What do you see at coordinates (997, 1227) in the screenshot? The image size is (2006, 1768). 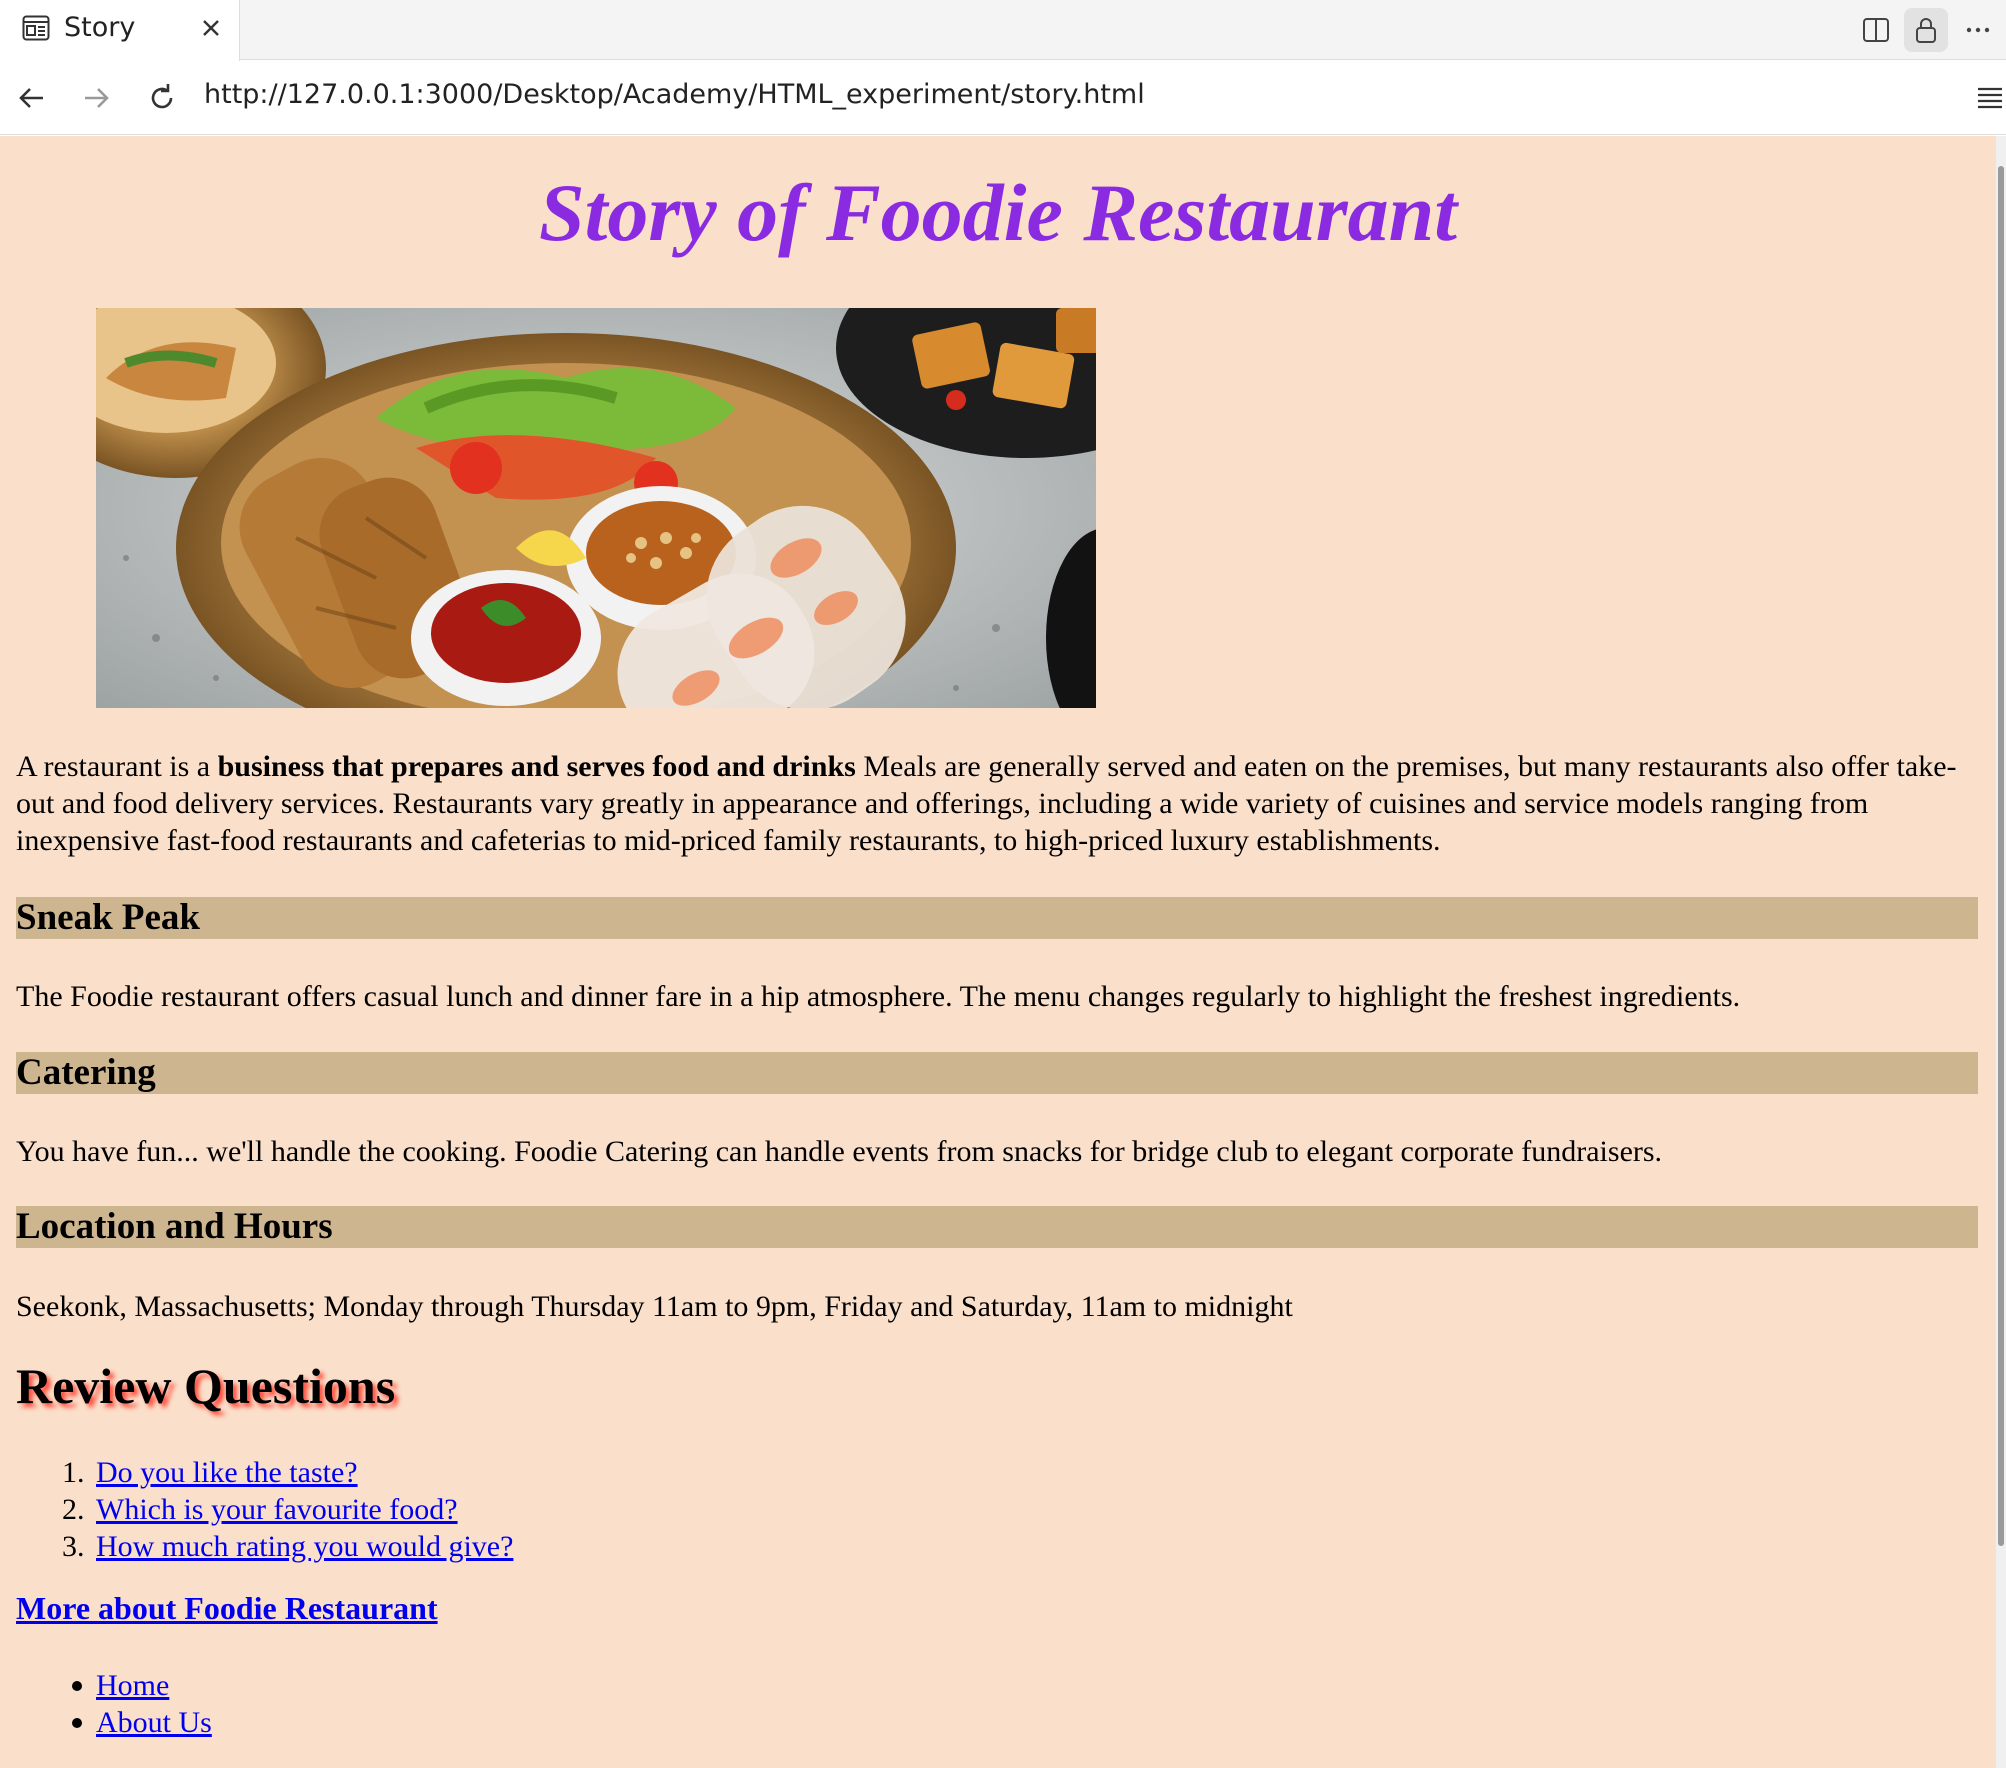 I see `heading-location-hours: Location and Hours` at bounding box center [997, 1227].